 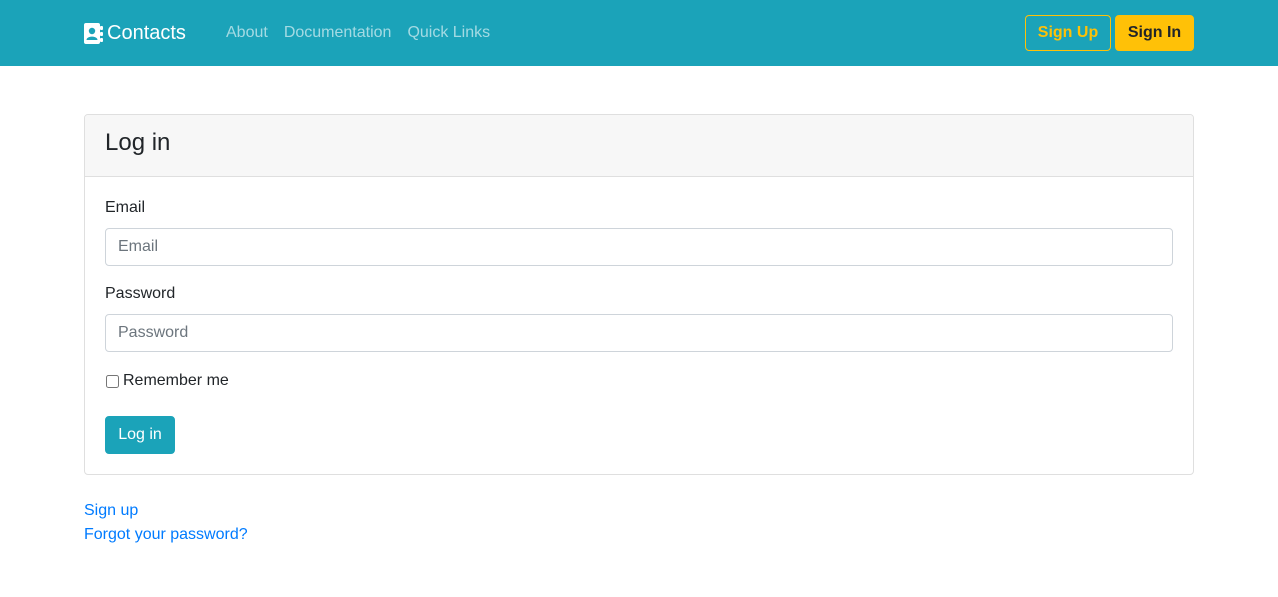 What do you see at coordinates (1068, 33) in the screenshot?
I see `sign-up-button: Sign Up` at bounding box center [1068, 33].